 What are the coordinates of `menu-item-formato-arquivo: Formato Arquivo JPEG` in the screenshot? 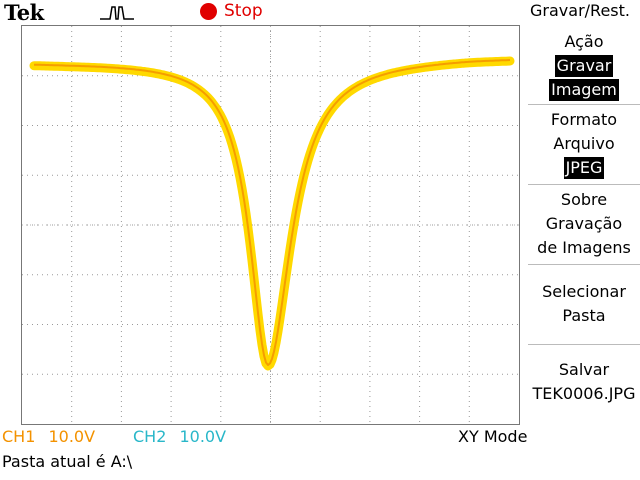 It's located at (584, 144).